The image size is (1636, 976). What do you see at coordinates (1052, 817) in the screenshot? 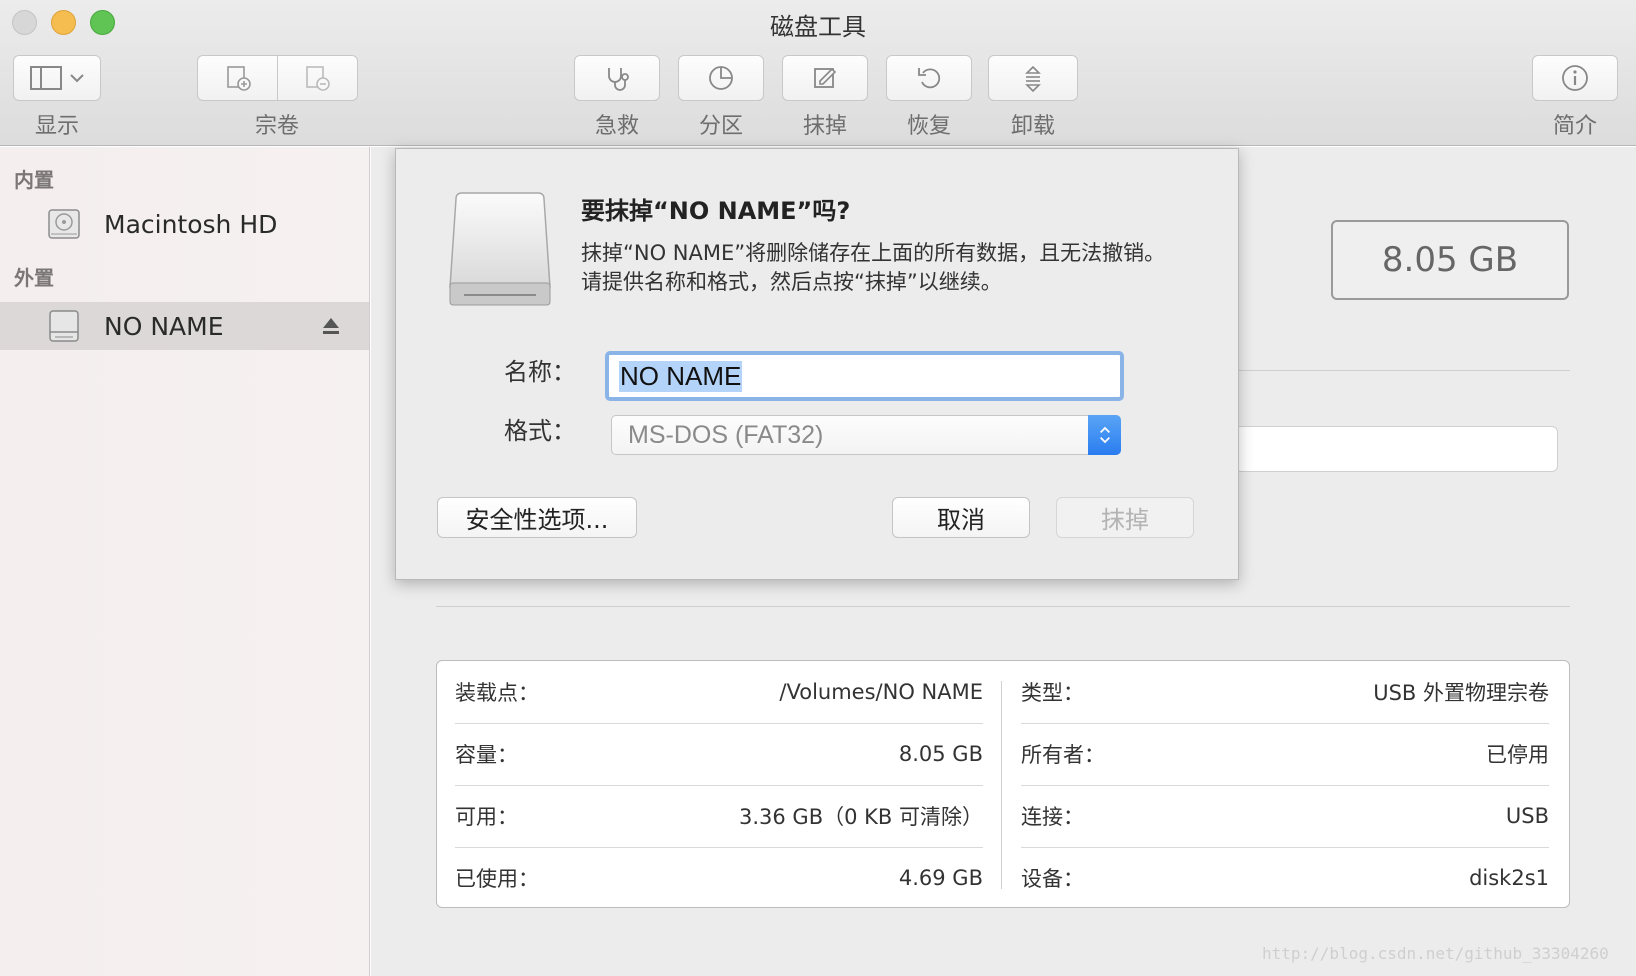
I see `info-key: 连接：` at bounding box center [1052, 817].